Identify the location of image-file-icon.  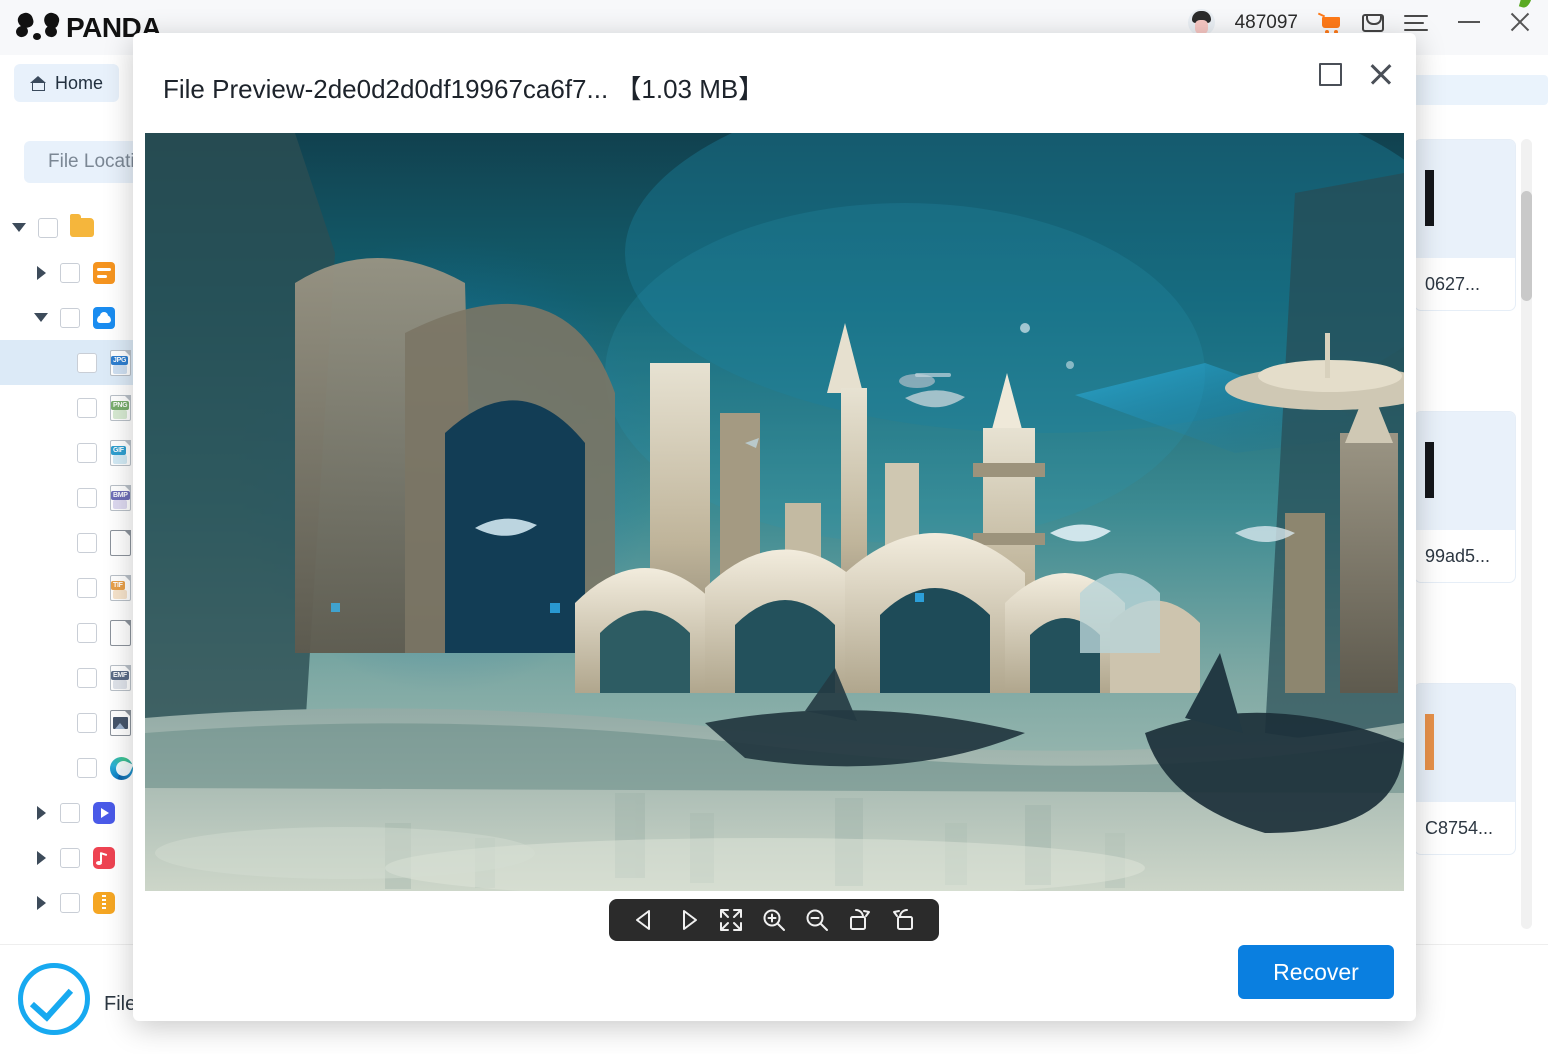
(121, 723).